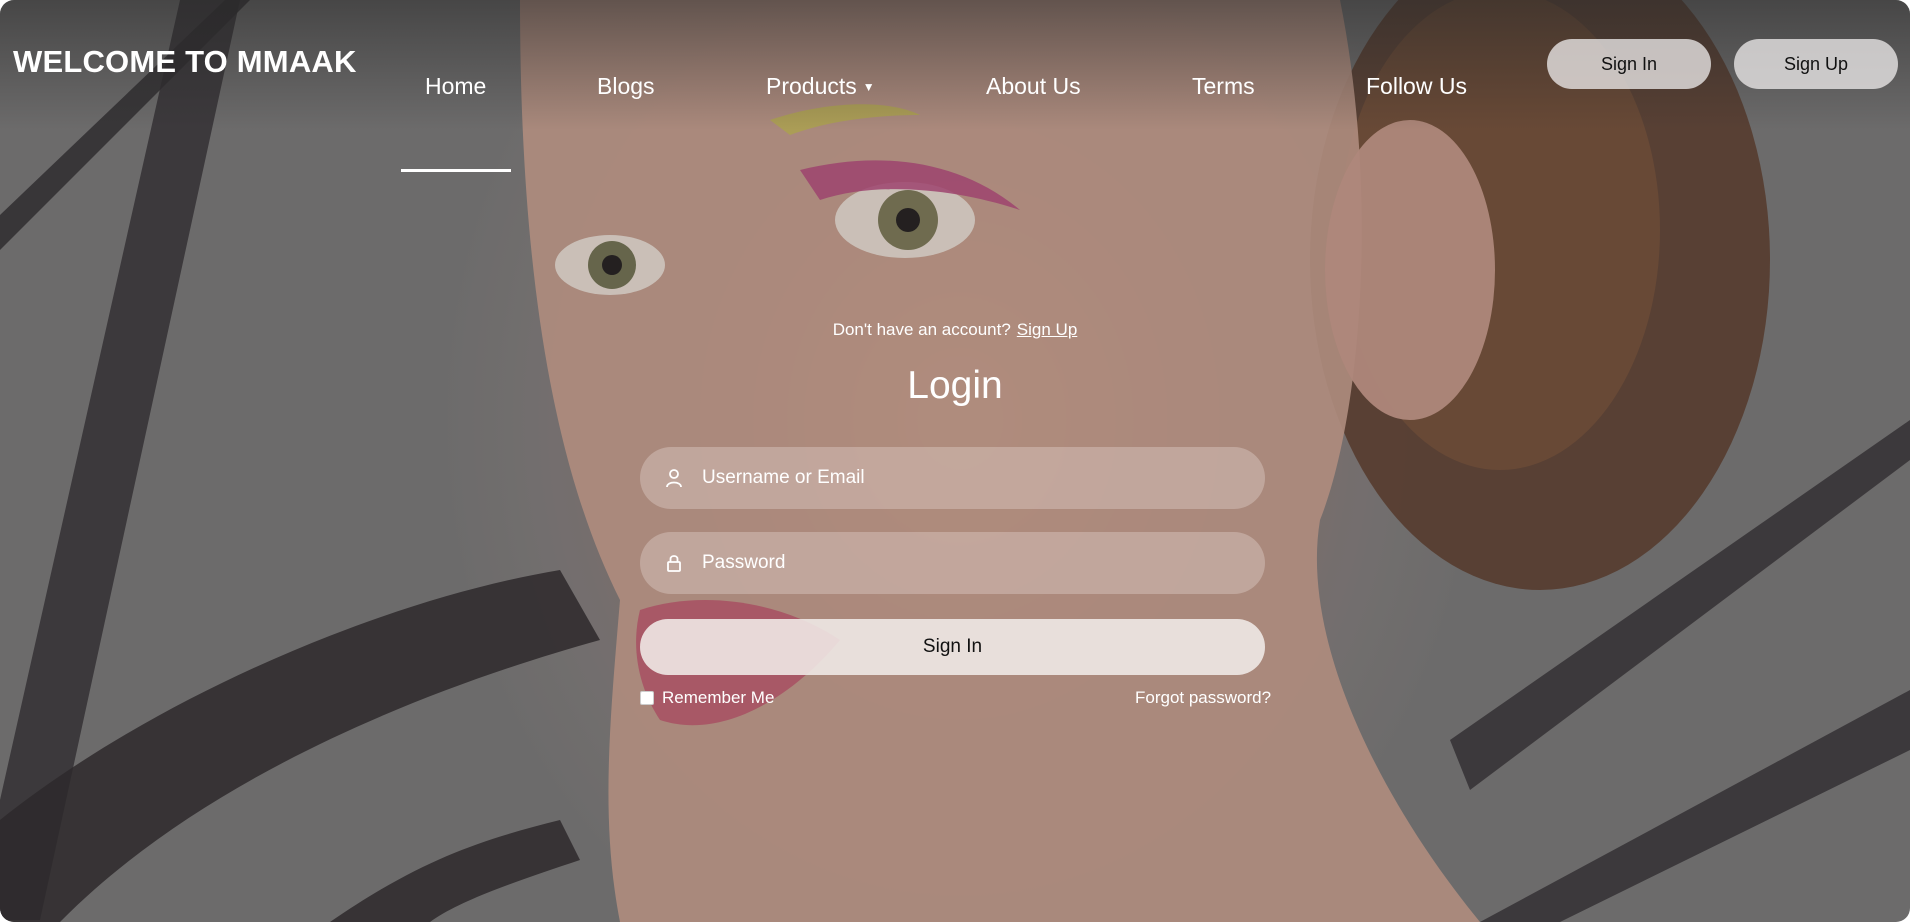  I want to click on nav-item-terms: Terms, so click(1223, 86).